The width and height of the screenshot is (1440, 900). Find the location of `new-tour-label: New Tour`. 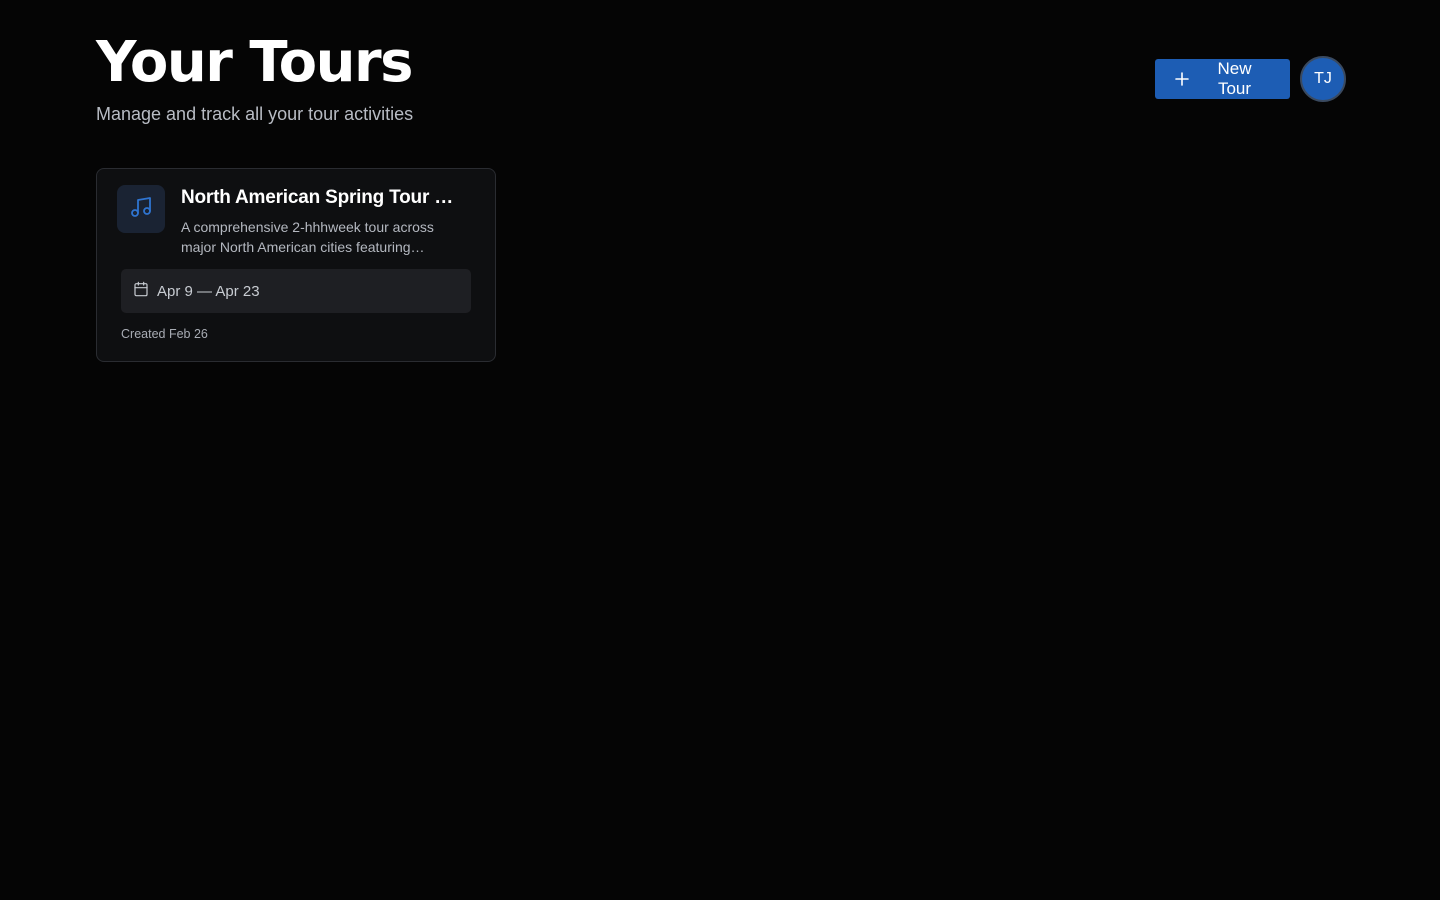

new-tour-label: New Tour is located at coordinates (1234, 78).